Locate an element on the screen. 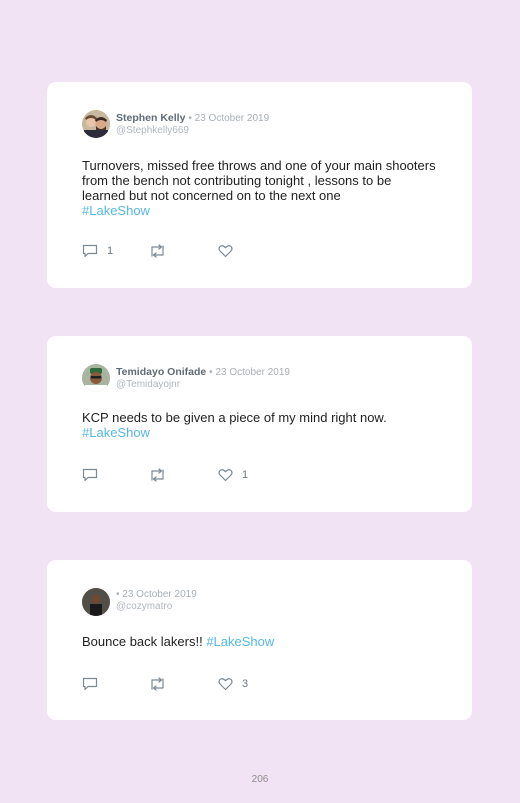  tweet-actions: 3 is located at coordinates (212, 685).